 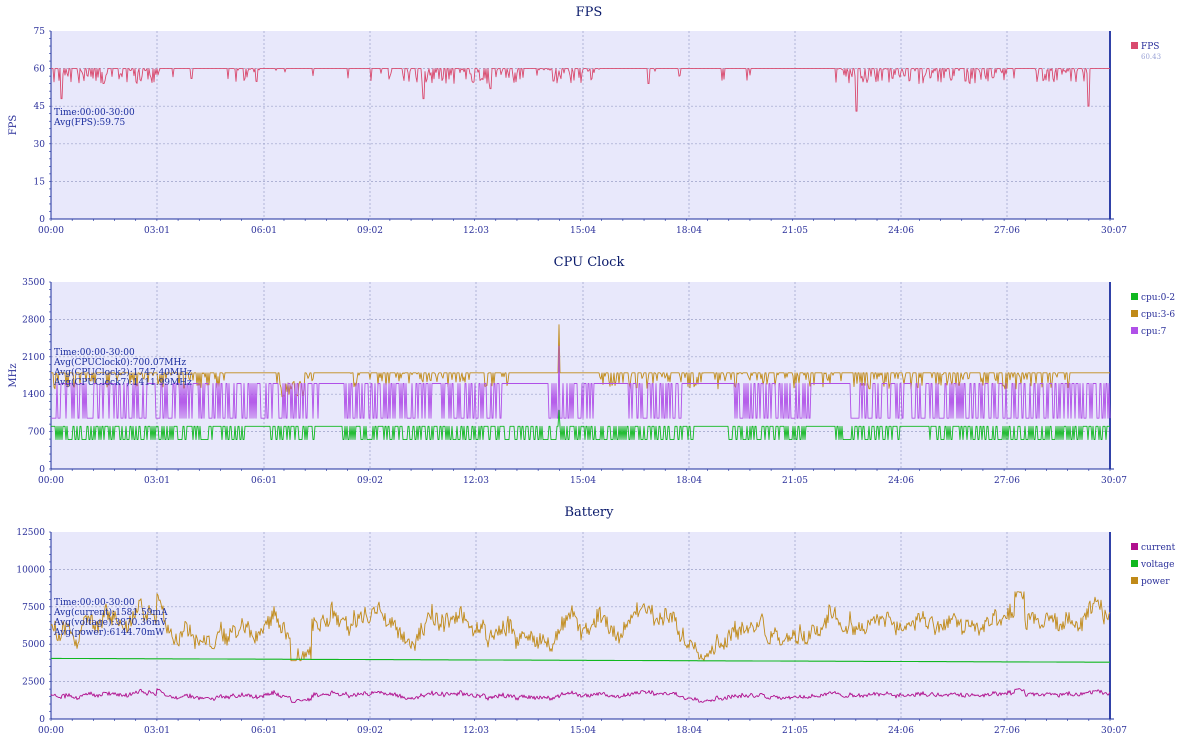 I want to click on legend-label: cpu:0-2, so click(x=1158, y=298).